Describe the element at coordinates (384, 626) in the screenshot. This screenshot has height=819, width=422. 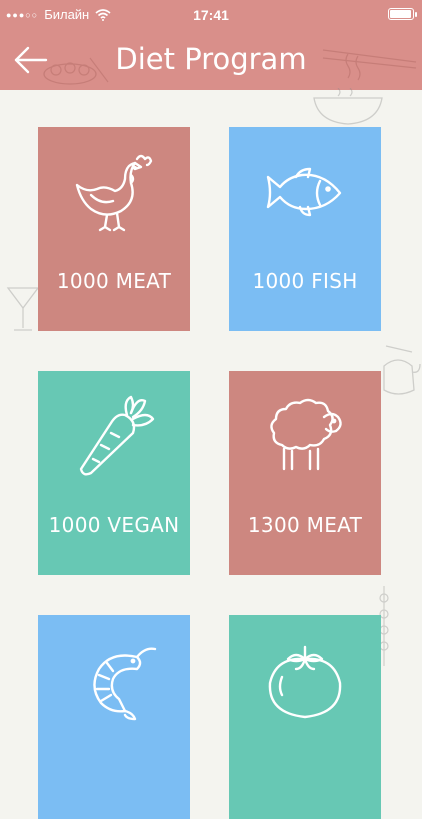
I see `skewer-decoration-icon` at that location.